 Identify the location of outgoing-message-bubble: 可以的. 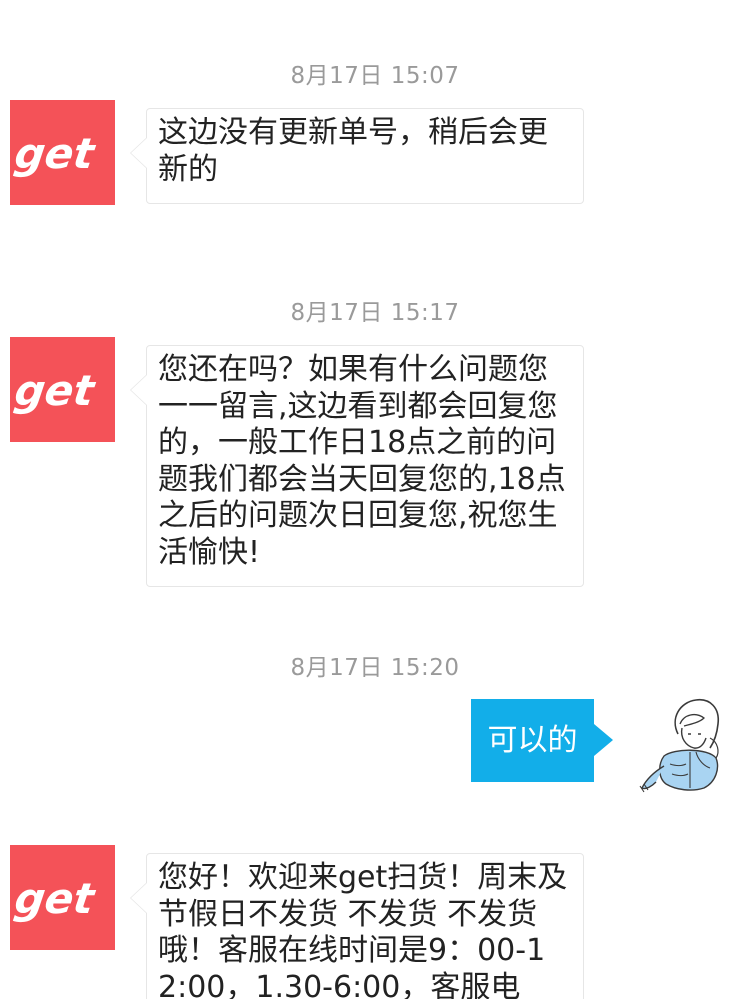
(542, 740).